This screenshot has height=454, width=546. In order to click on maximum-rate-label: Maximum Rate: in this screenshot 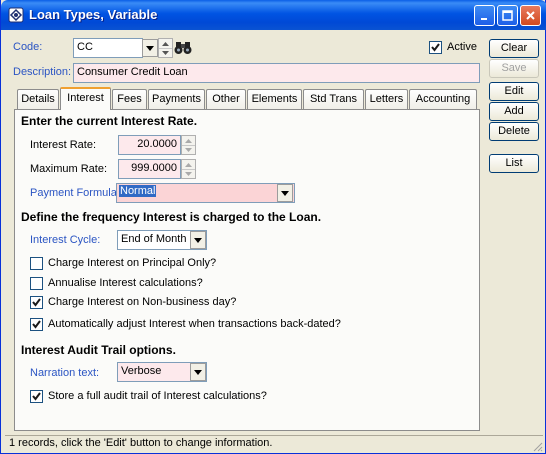, I will do `click(69, 169)`.